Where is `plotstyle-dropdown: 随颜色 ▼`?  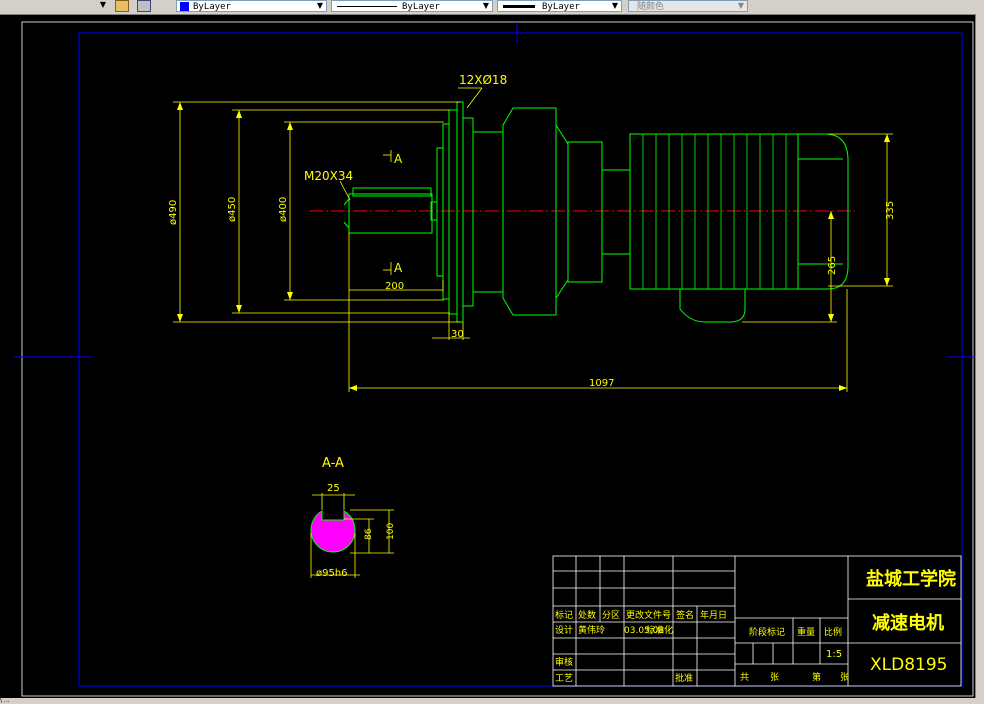 plotstyle-dropdown: 随颜色 ▼ is located at coordinates (688, 6).